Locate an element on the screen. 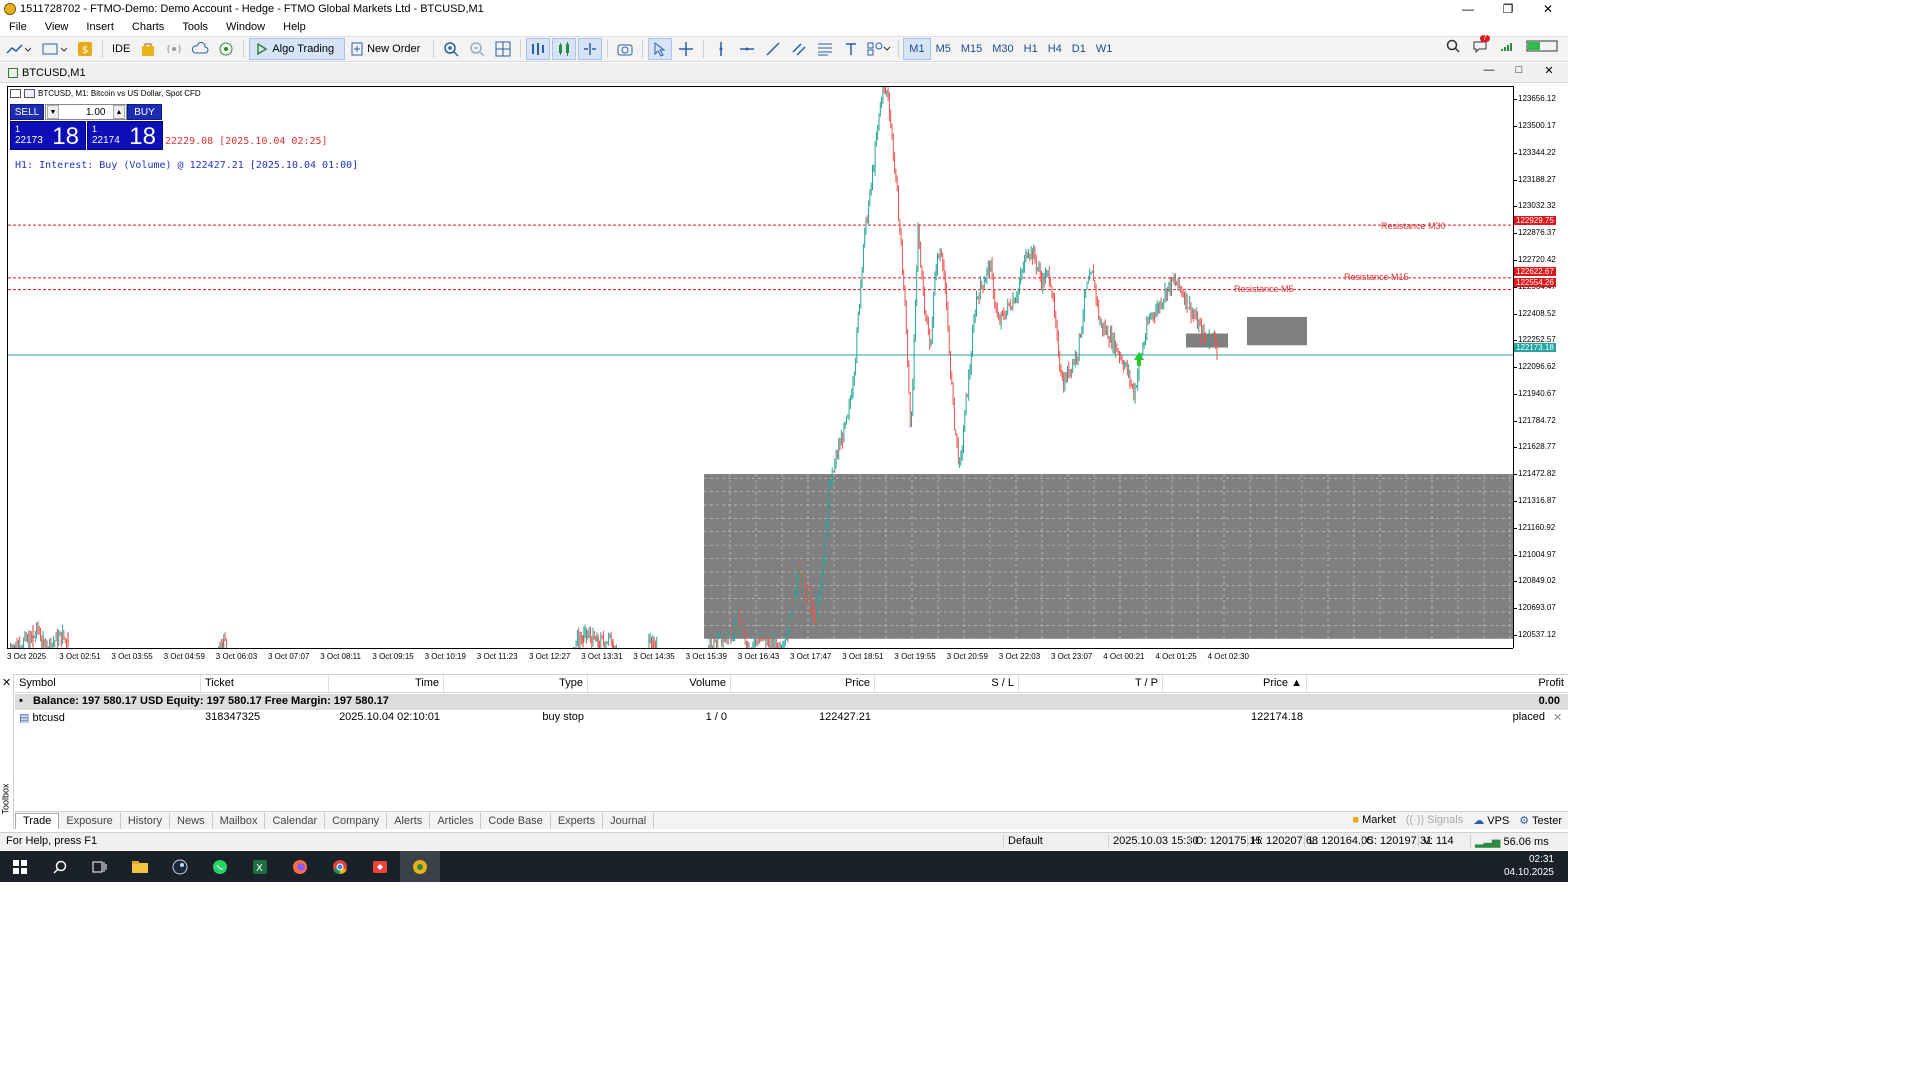  trendline-icon is located at coordinates (773, 49).